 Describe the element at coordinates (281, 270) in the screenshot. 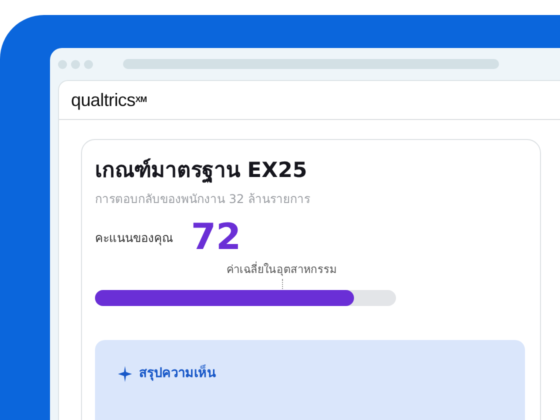

I see `average-label: ค่าเฉลี่ยในอุตสาหกรรม` at that location.